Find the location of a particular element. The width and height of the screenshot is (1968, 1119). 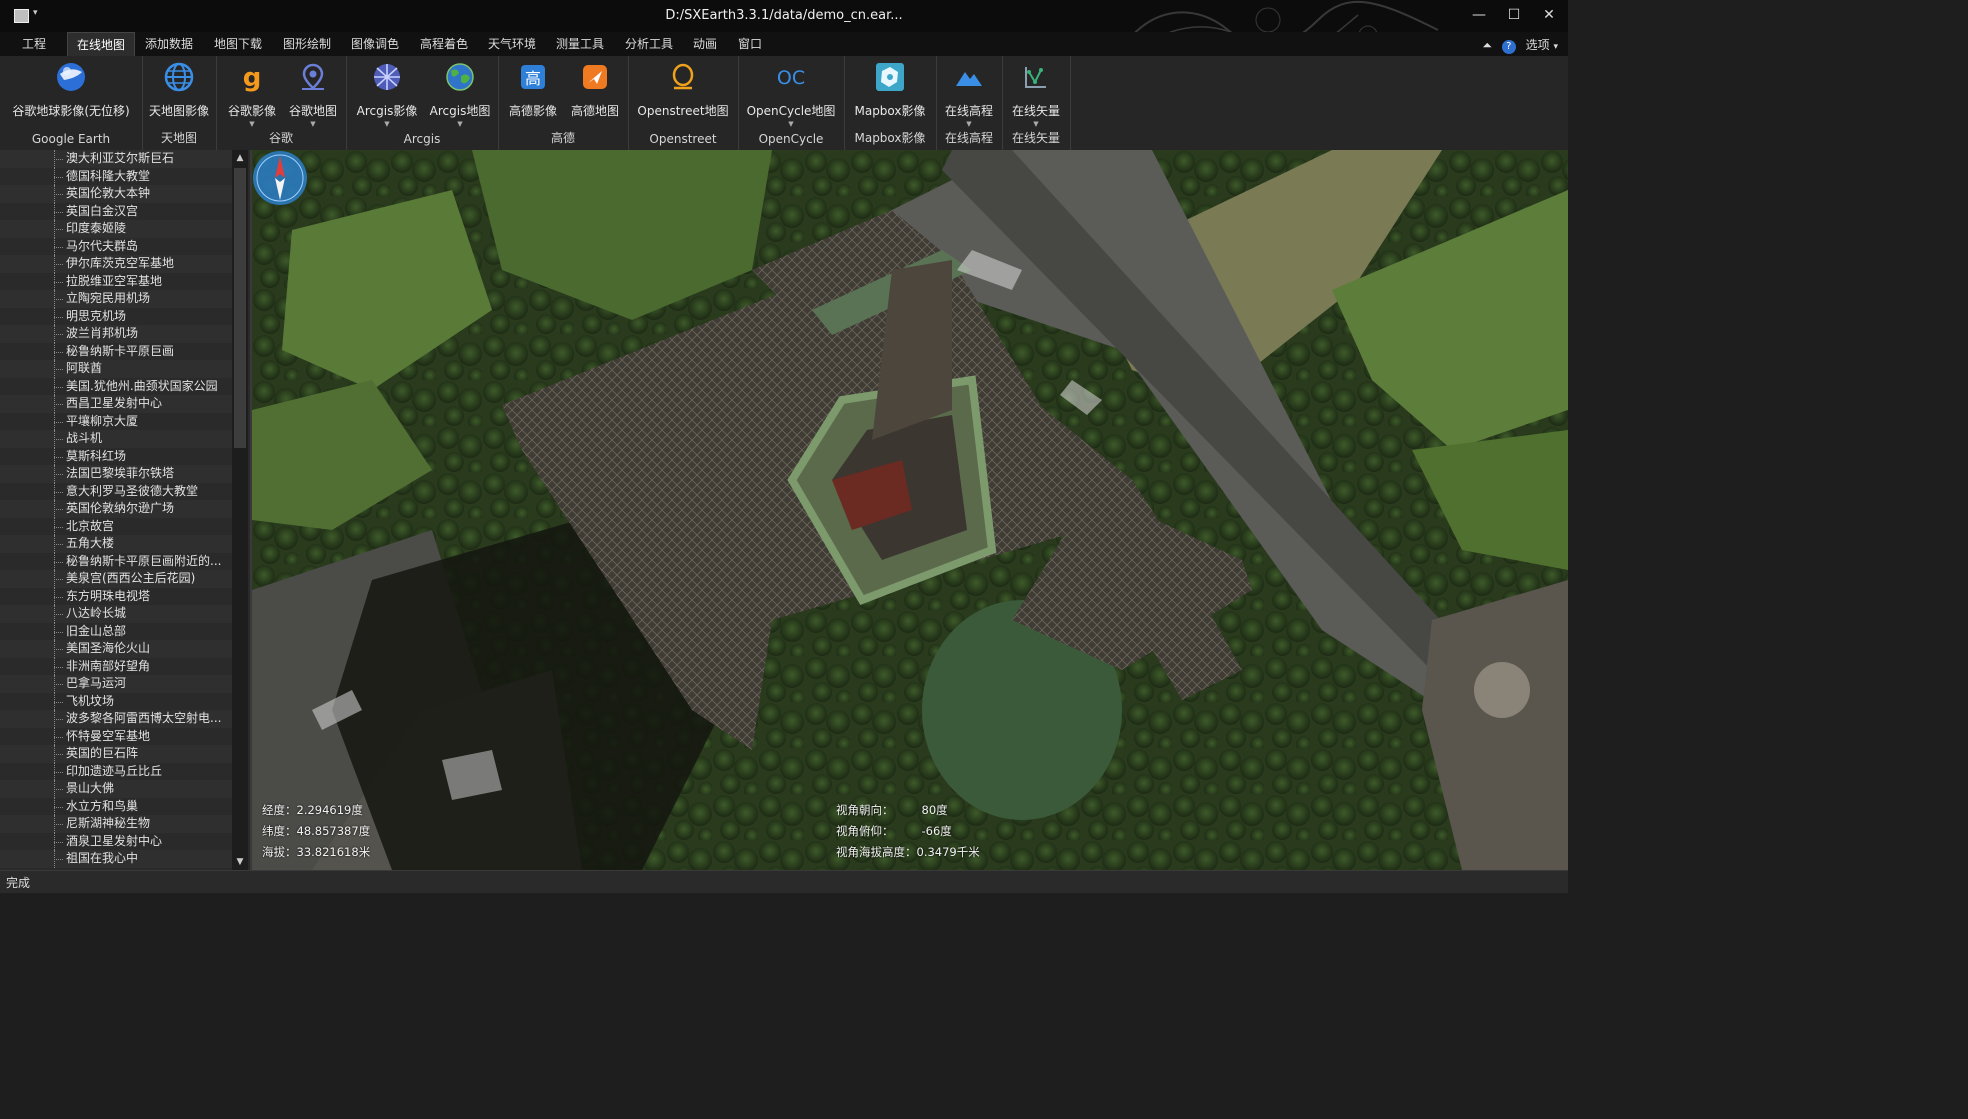

tree-item: 英国伦敦纳尔逊广场 is located at coordinates (116, 509).